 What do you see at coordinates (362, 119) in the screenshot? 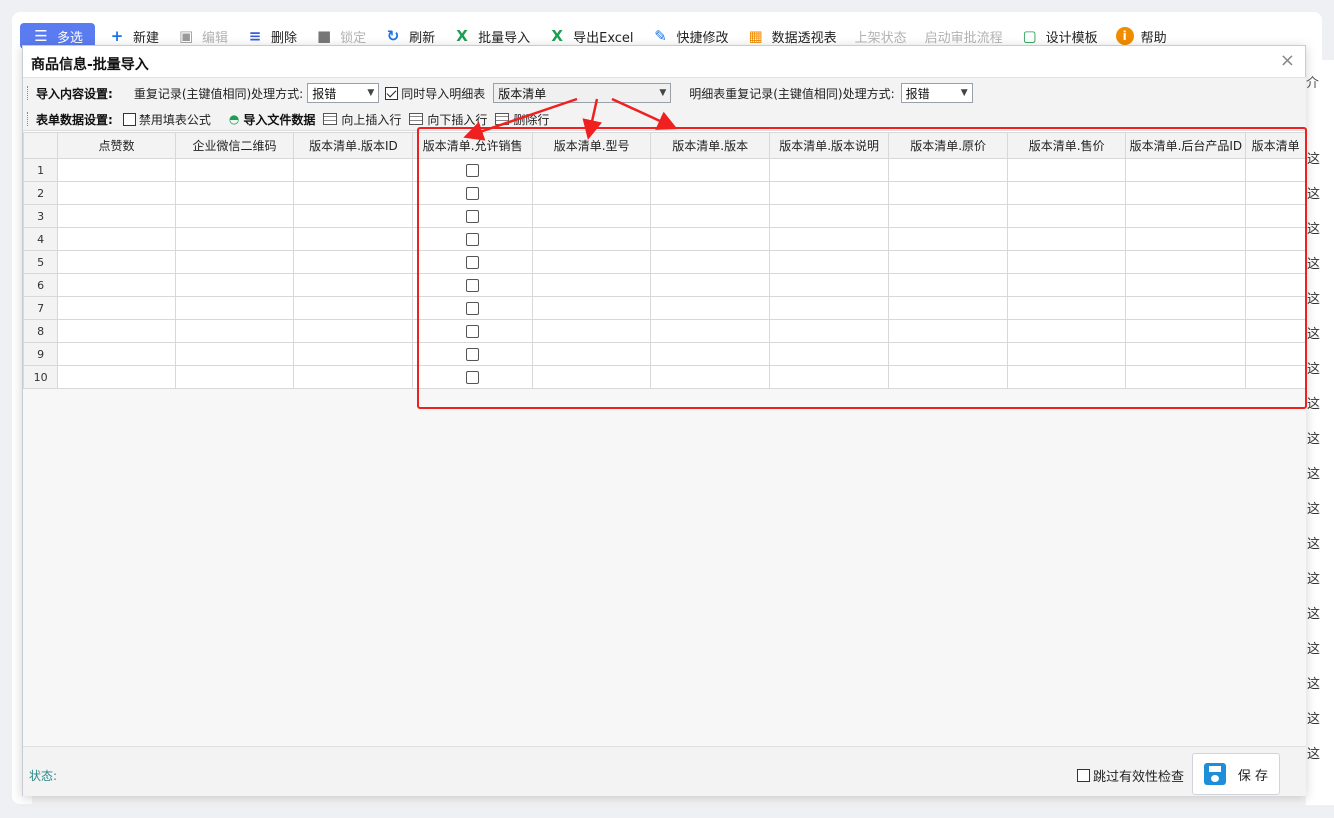
I see `insert-above-button: 向上插入行` at bounding box center [362, 119].